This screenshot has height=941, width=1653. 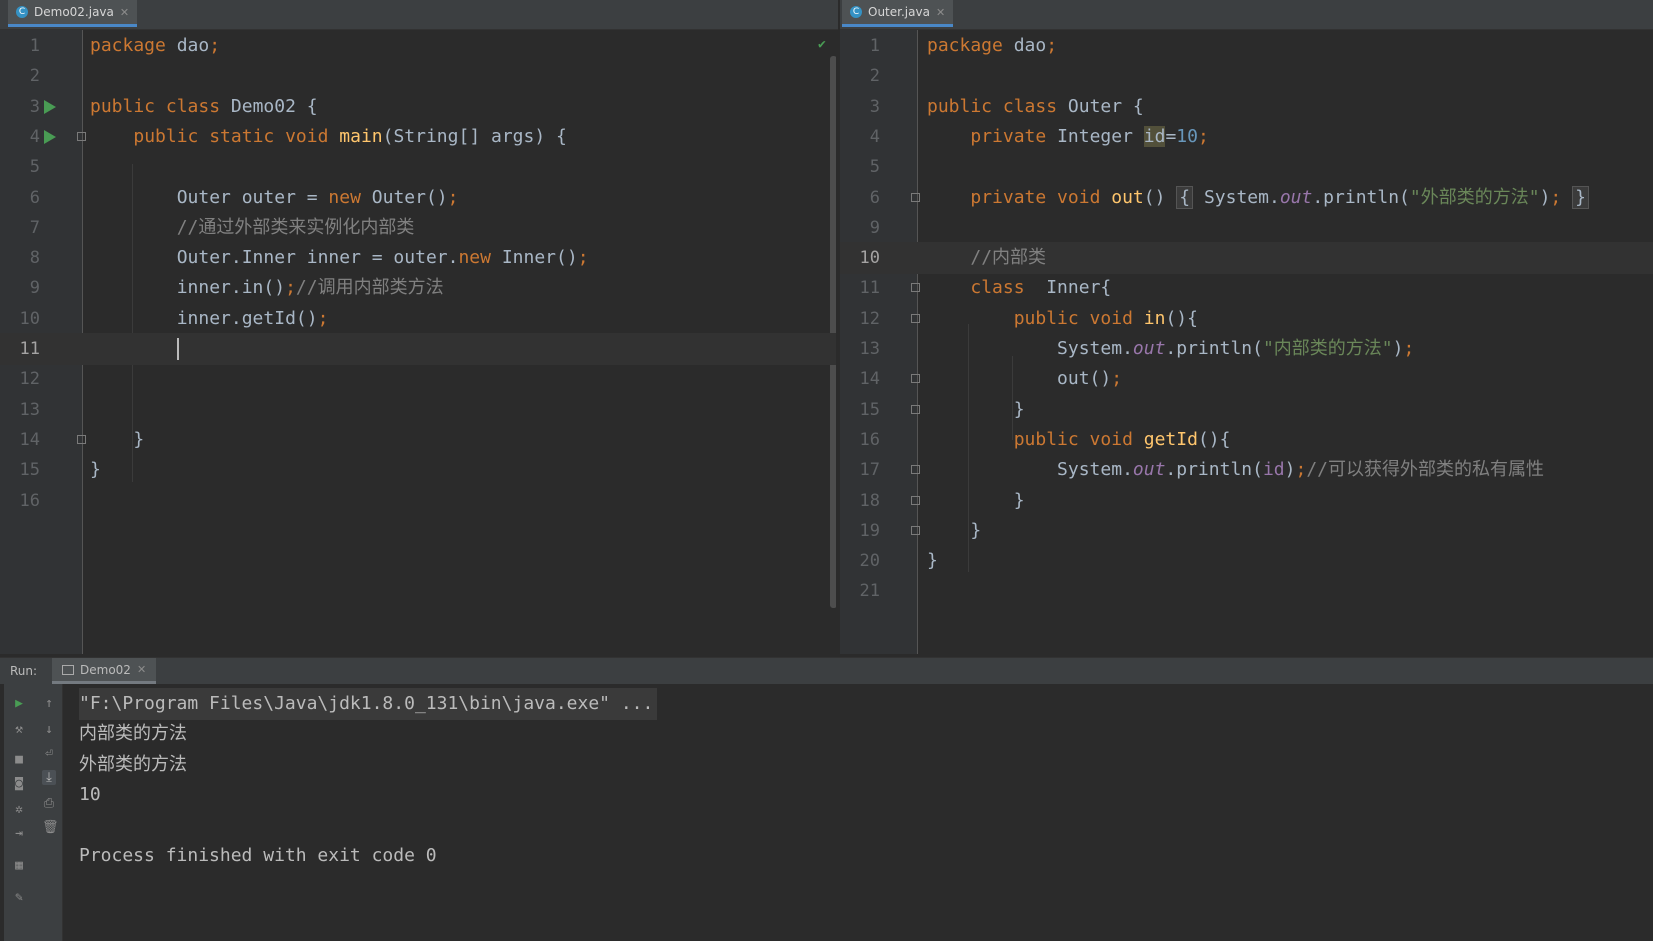 I want to click on code-line: 15}, so click(x=418, y=470).